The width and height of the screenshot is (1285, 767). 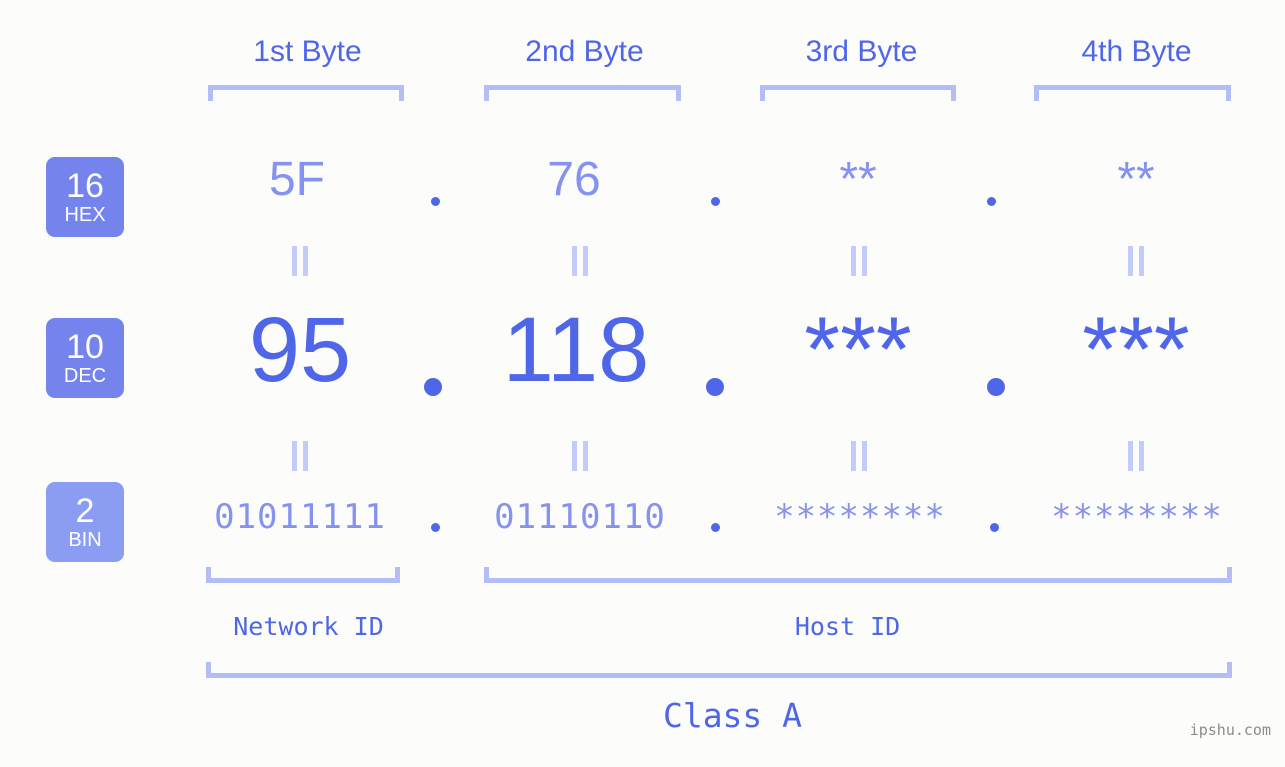 I want to click on base-badge-hex-number: 16, so click(x=85, y=185).